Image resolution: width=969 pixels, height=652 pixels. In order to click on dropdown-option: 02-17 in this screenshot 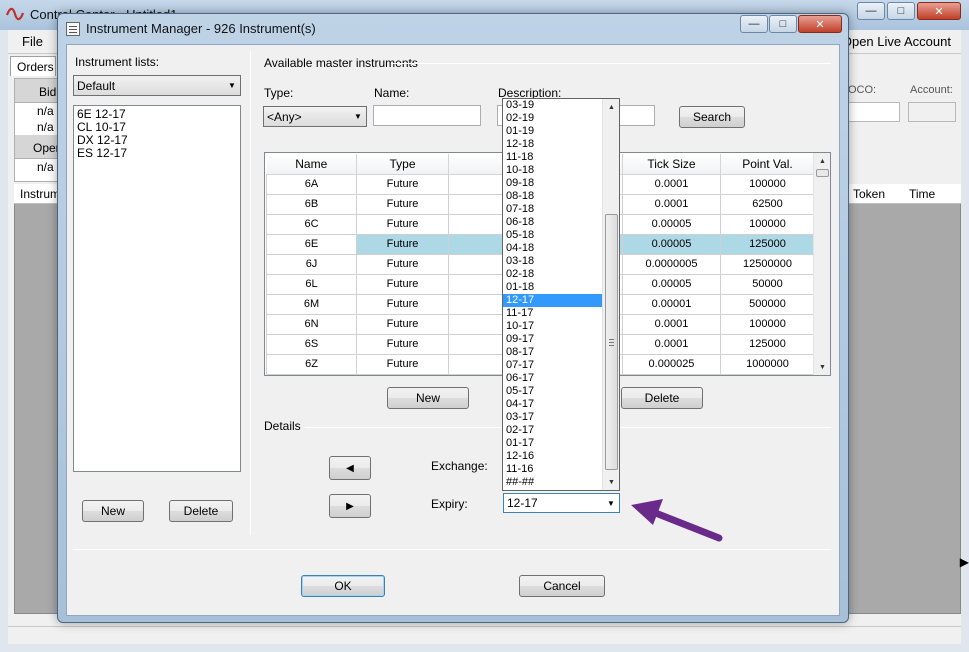, I will do `click(553, 430)`.